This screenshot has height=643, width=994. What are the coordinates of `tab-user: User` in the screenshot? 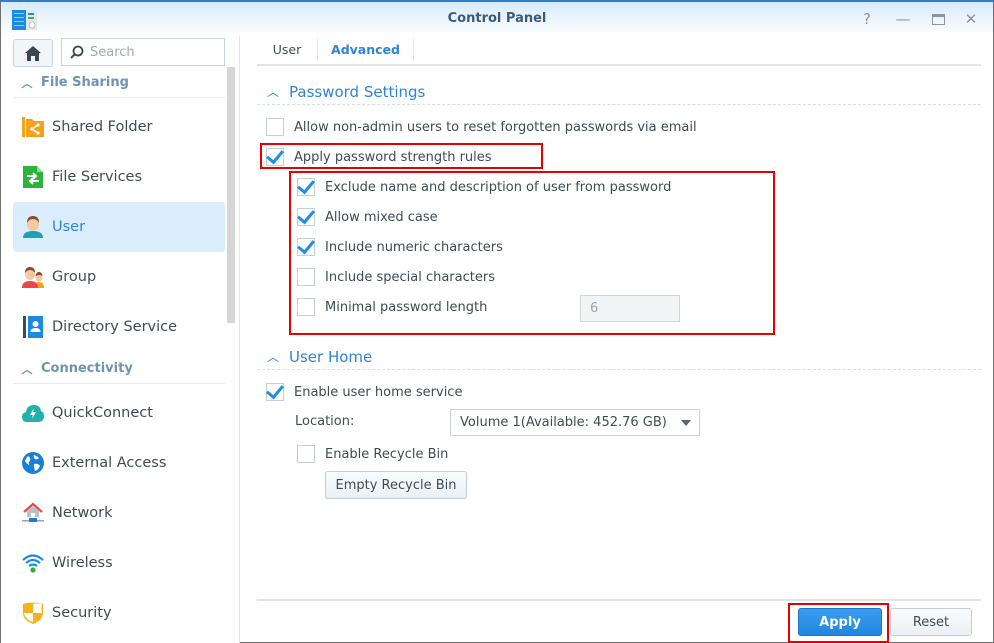 It's located at (287, 50).